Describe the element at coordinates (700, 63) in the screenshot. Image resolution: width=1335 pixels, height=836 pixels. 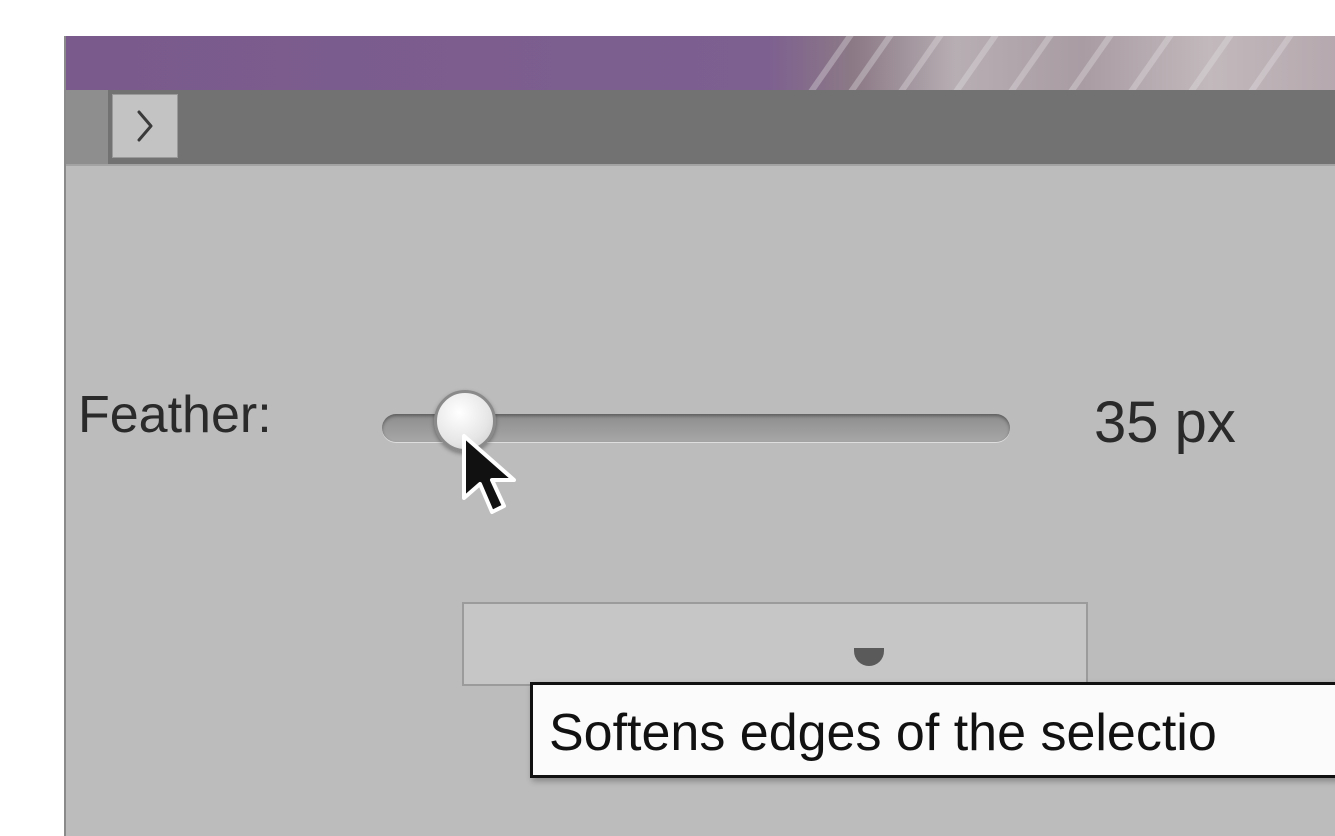
I see `image-canvas-strip` at that location.